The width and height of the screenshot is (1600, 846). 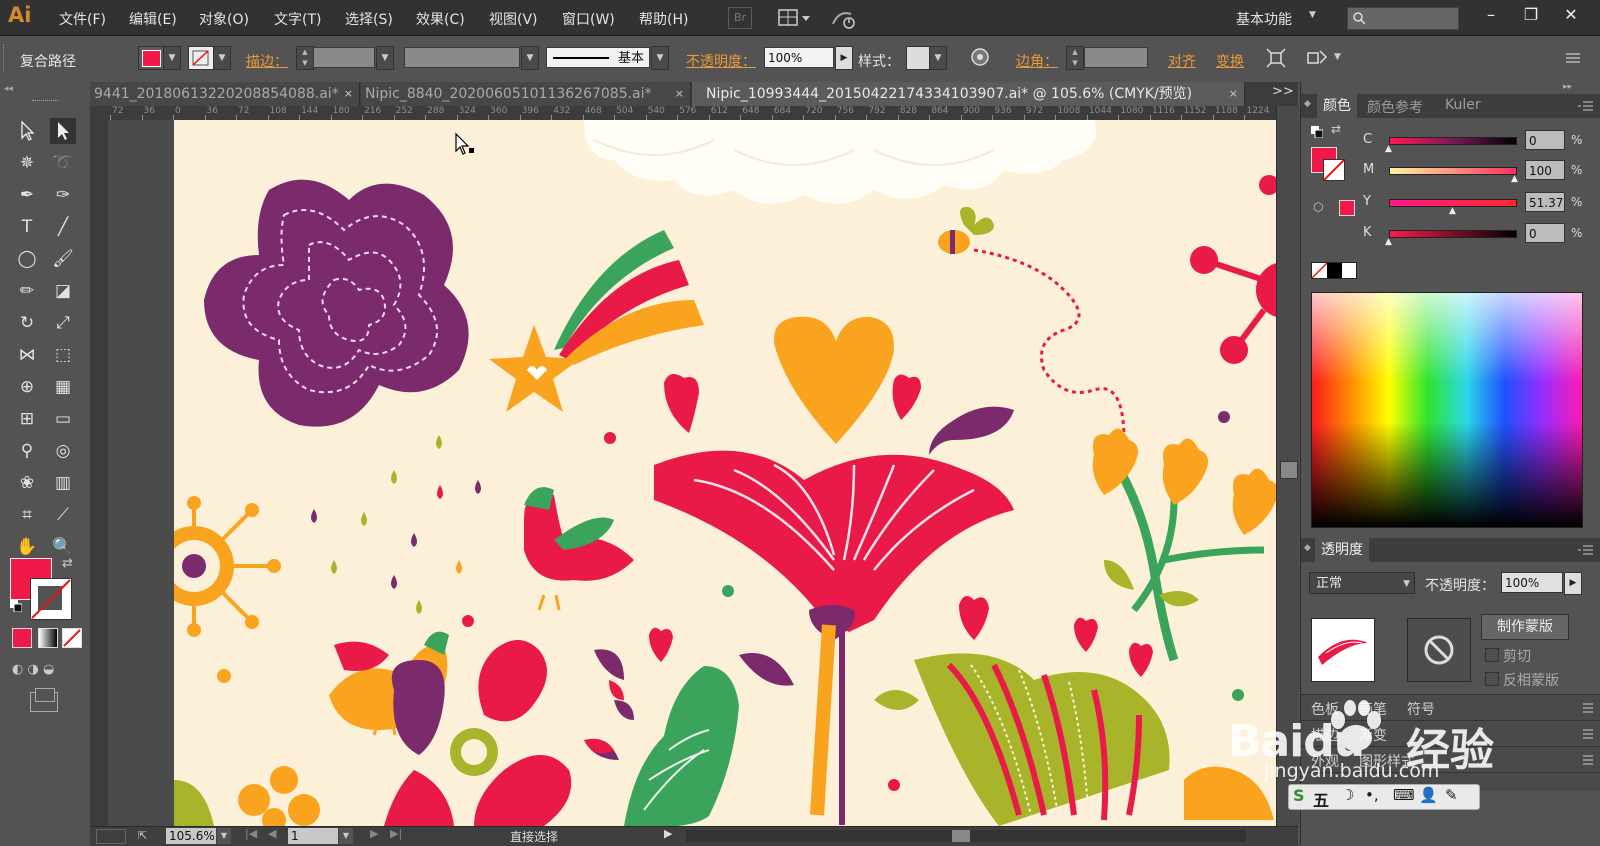 I want to click on arrange-documents-icon, so click(x=796, y=18).